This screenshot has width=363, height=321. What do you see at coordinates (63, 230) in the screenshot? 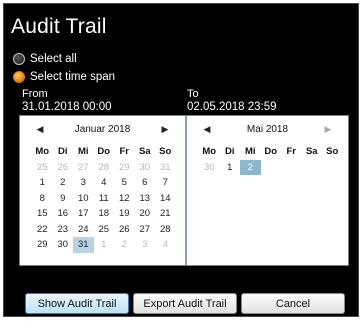
I see `calendar-day: 23` at bounding box center [63, 230].